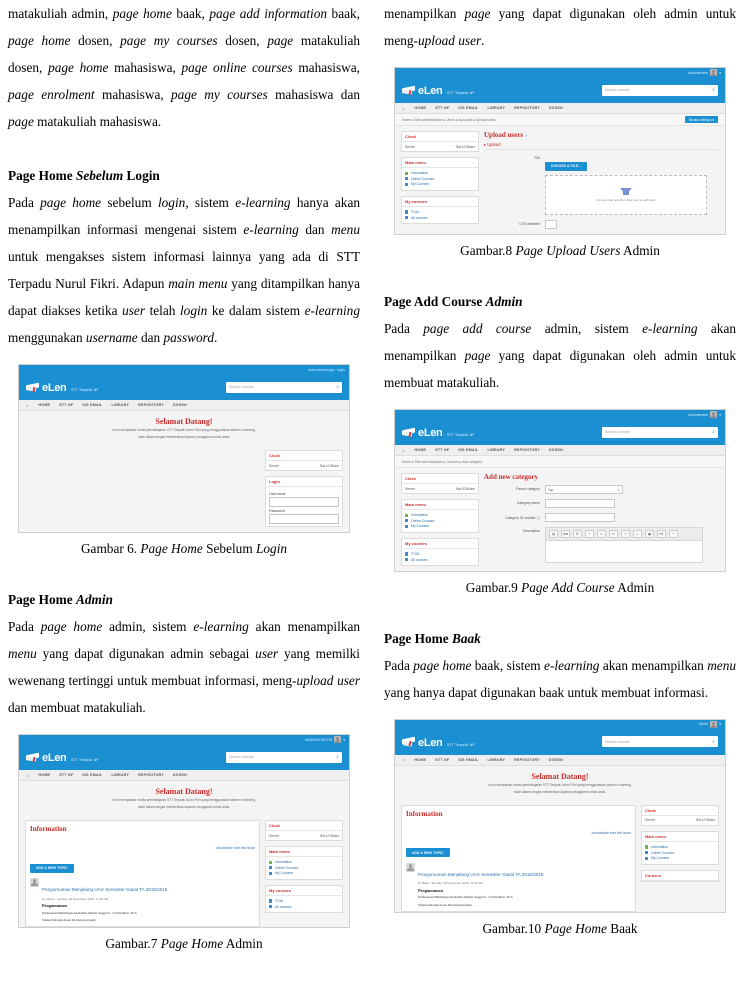 Image resolution: width=754 pixels, height=1006 pixels. I want to click on upload-section-toggle: ▸ Upload, so click(601, 144).